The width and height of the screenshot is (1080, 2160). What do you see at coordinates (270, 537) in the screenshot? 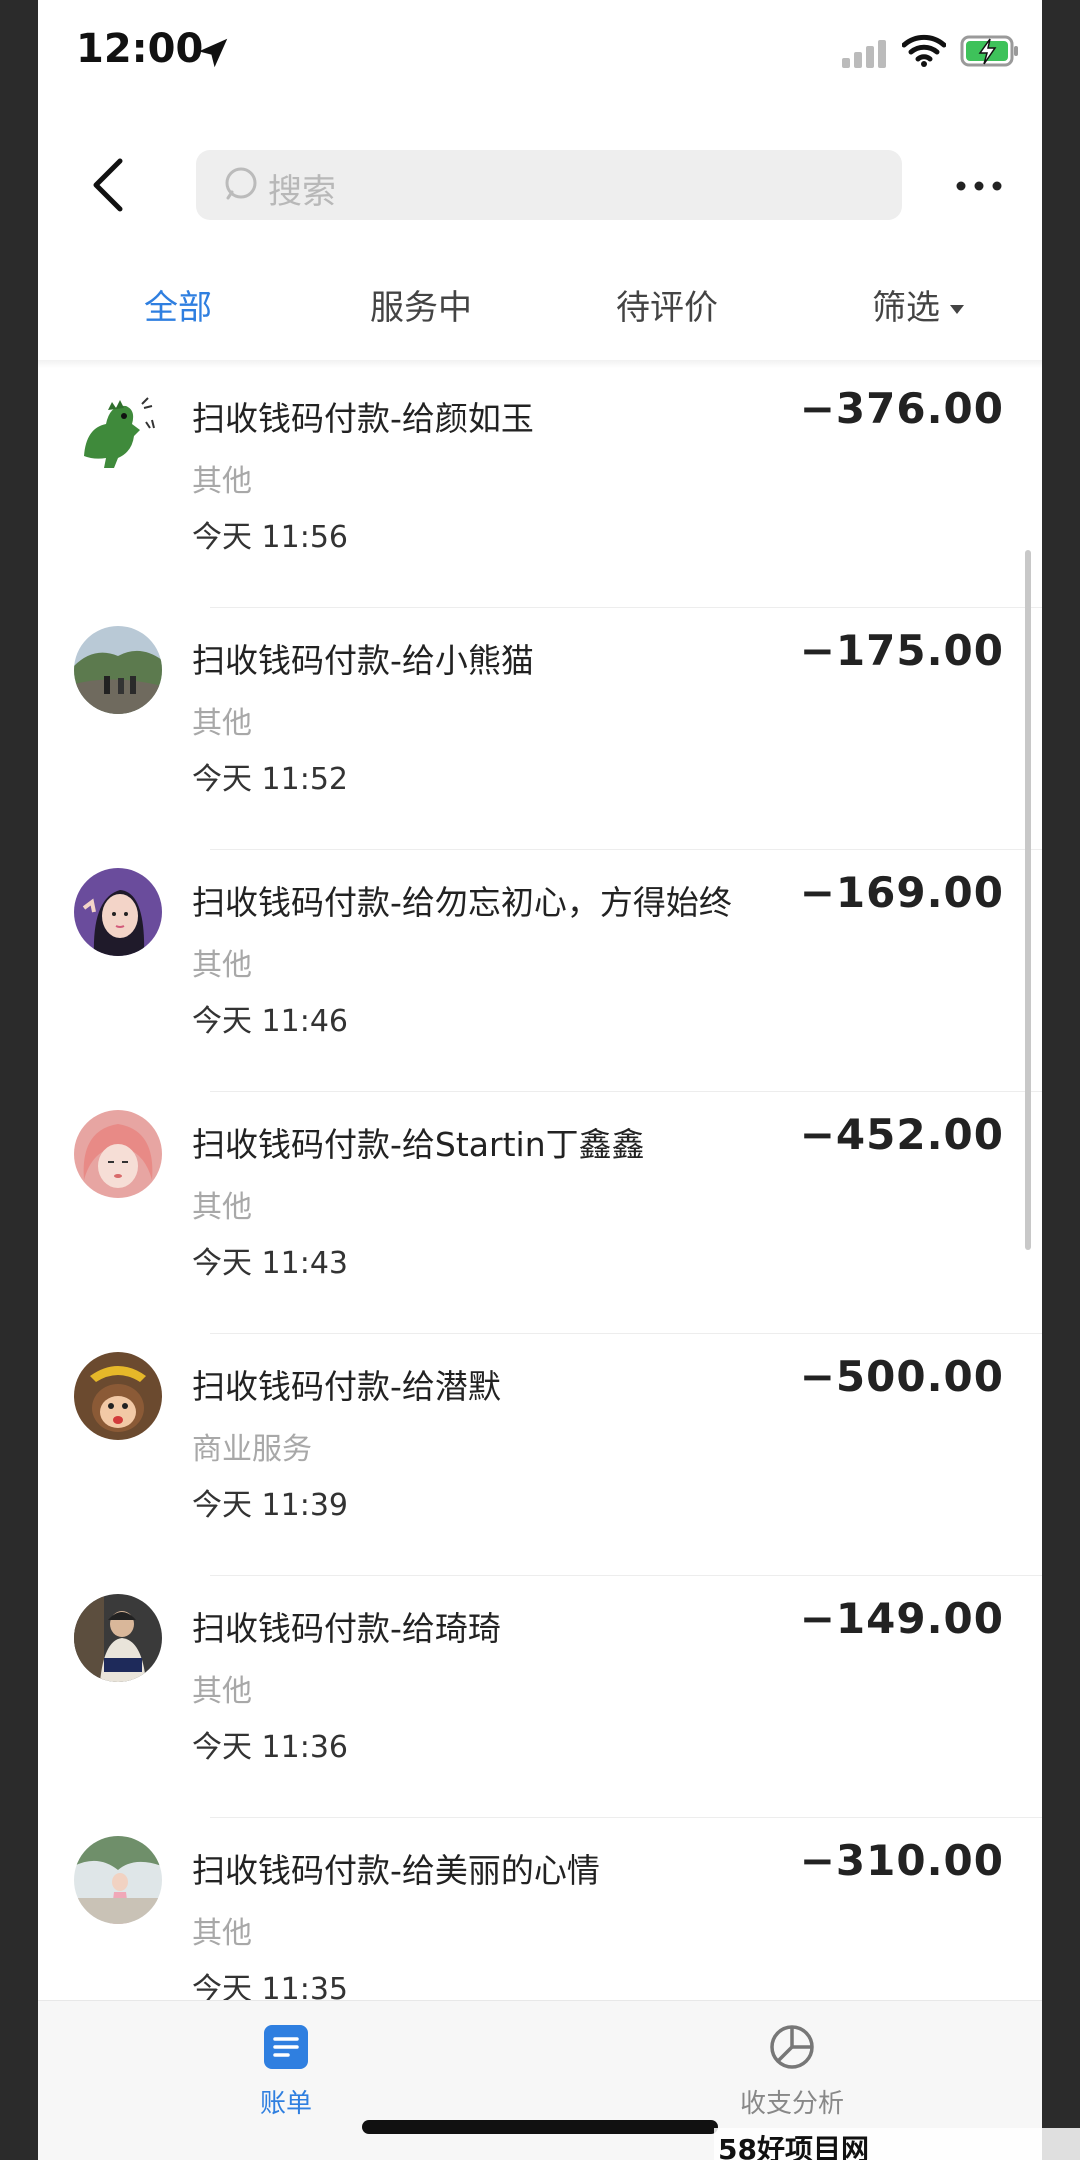
I see `transaction-time: 今天 11:56` at bounding box center [270, 537].